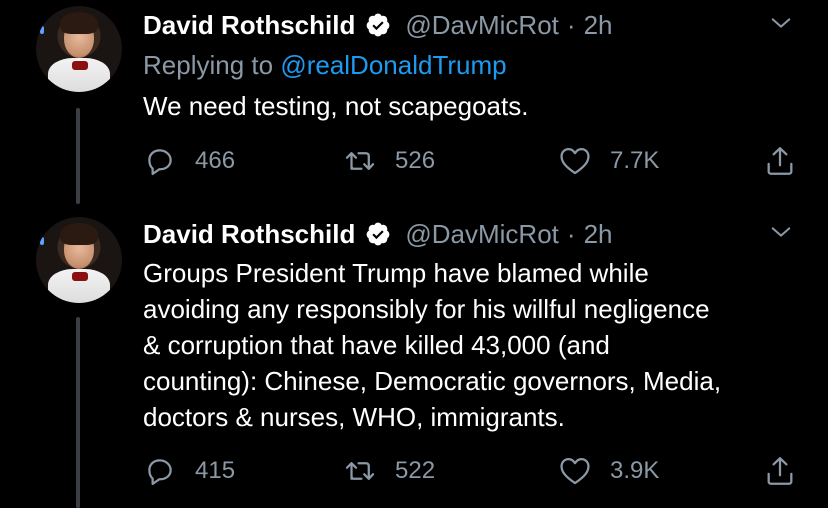 This screenshot has width=828, height=508. I want to click on action-bar: 466 526 7.7K, so click(473, 161).